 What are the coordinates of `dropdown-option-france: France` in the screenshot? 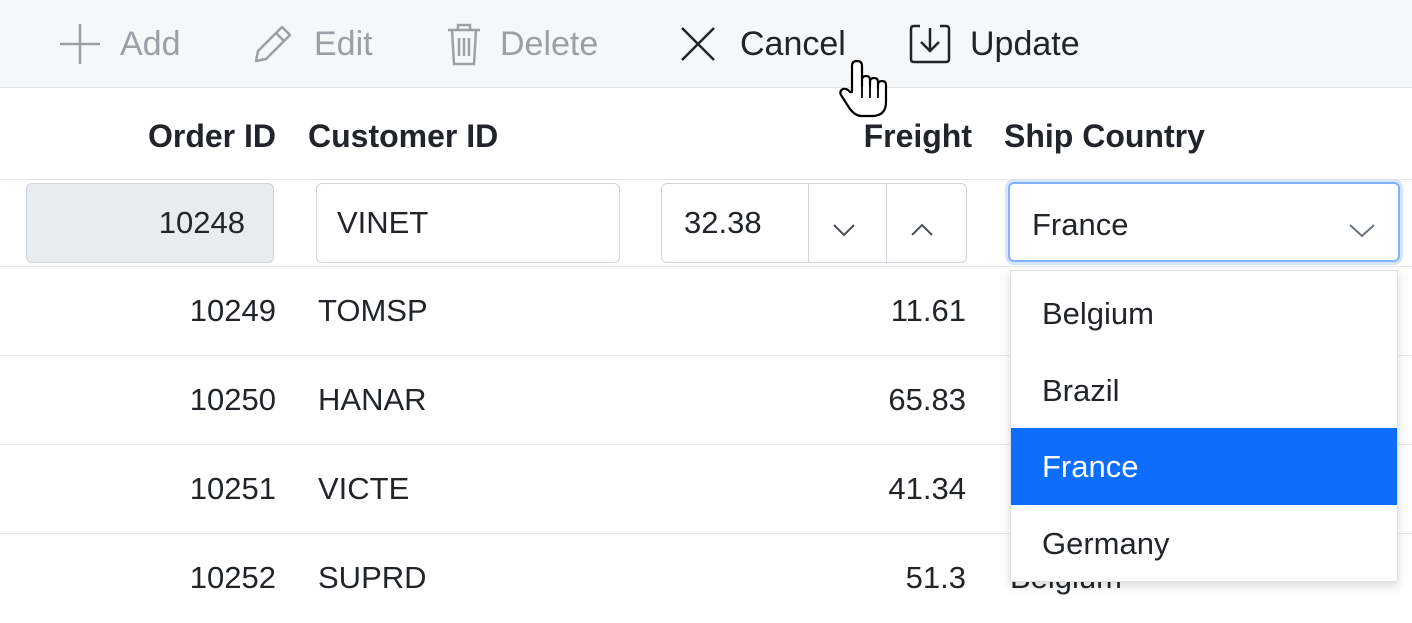 It's located at (1204, 466).